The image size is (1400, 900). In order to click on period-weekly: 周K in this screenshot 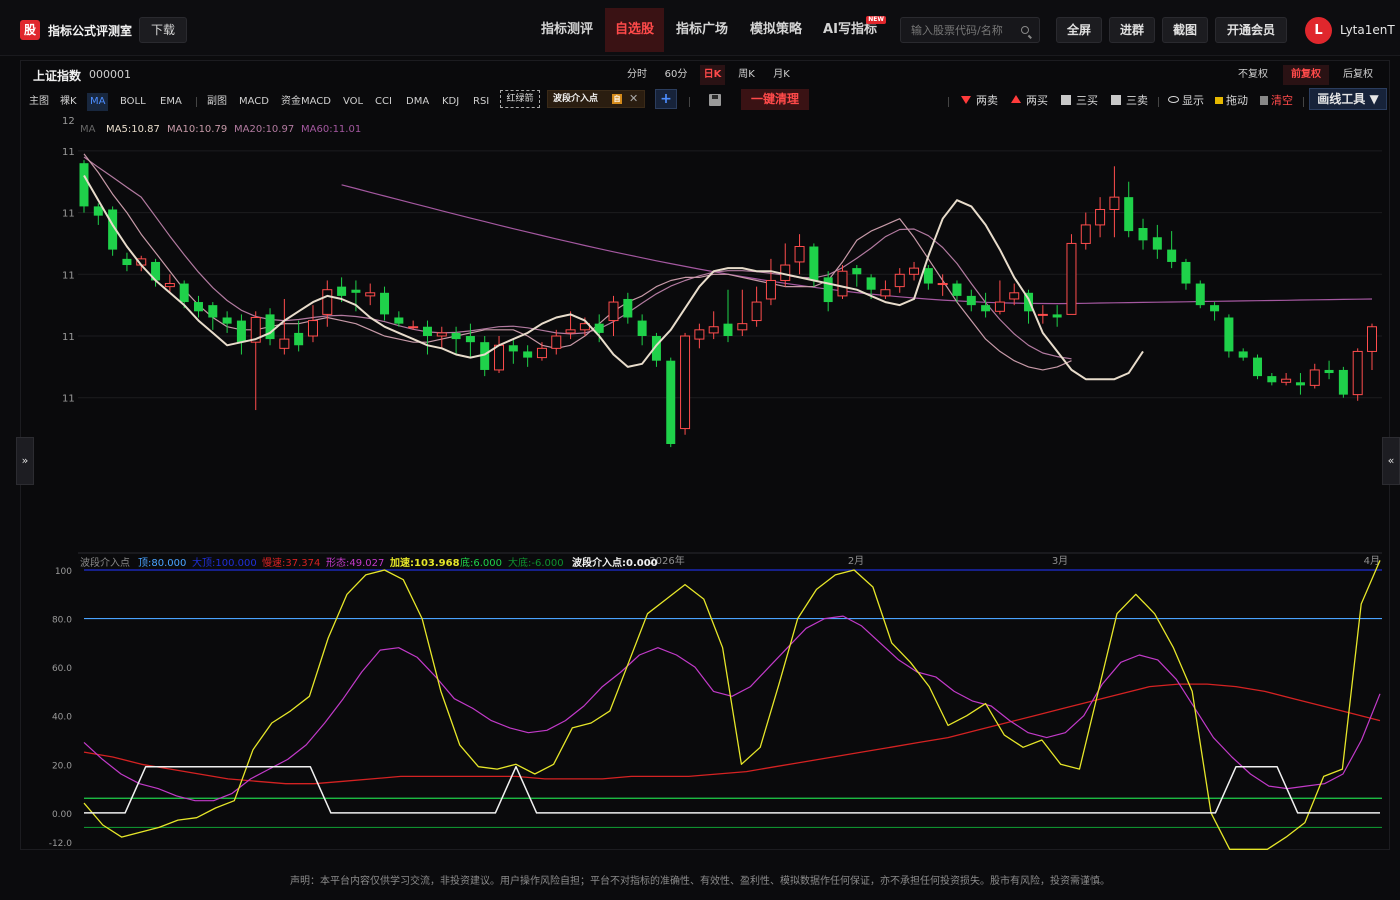, I will do `click(746, 75)`.